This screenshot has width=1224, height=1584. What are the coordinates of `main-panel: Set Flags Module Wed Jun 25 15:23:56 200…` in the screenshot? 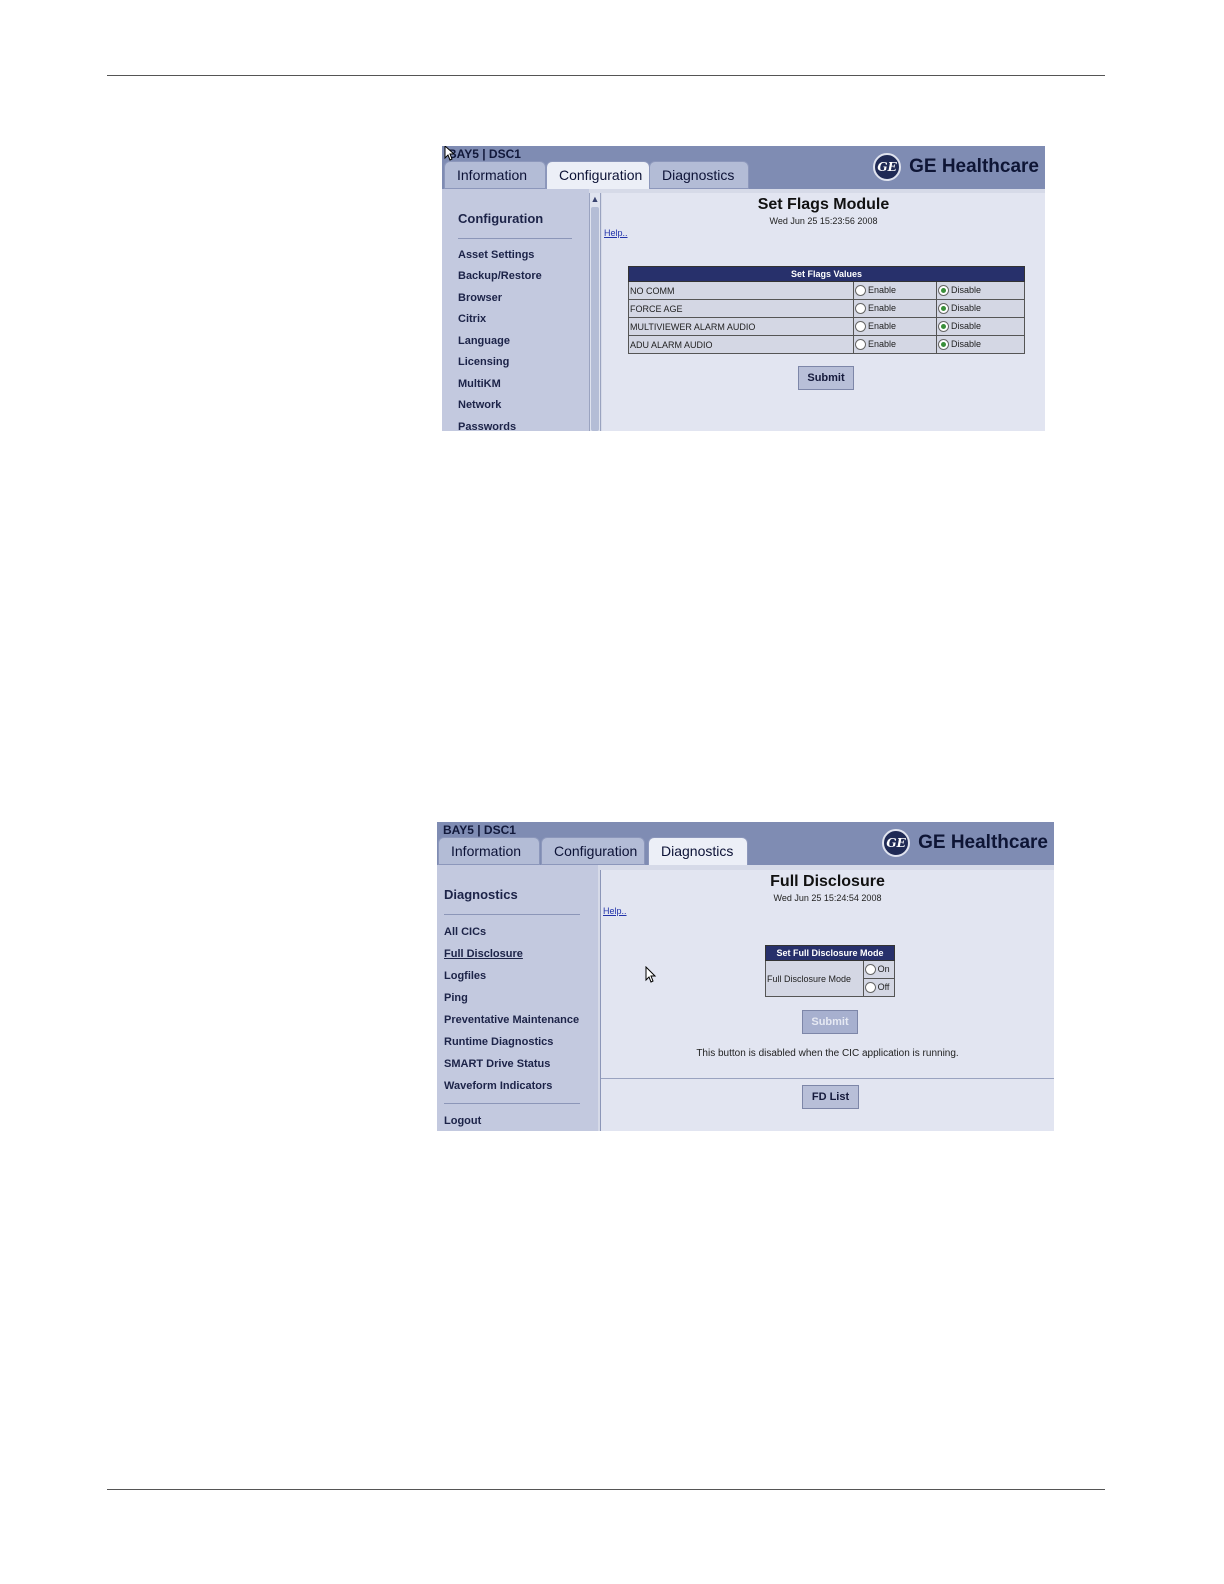 It's located at (823, 312).